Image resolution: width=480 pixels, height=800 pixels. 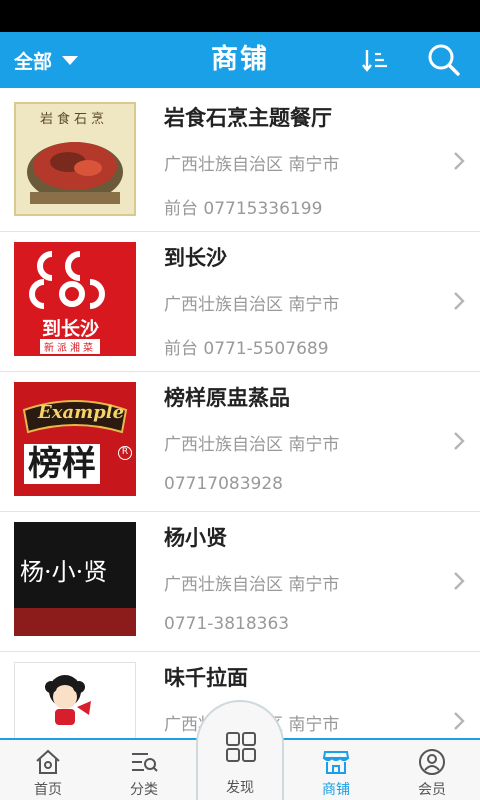 I want to click on filter-label: 全部, so click(x=33, y=61).